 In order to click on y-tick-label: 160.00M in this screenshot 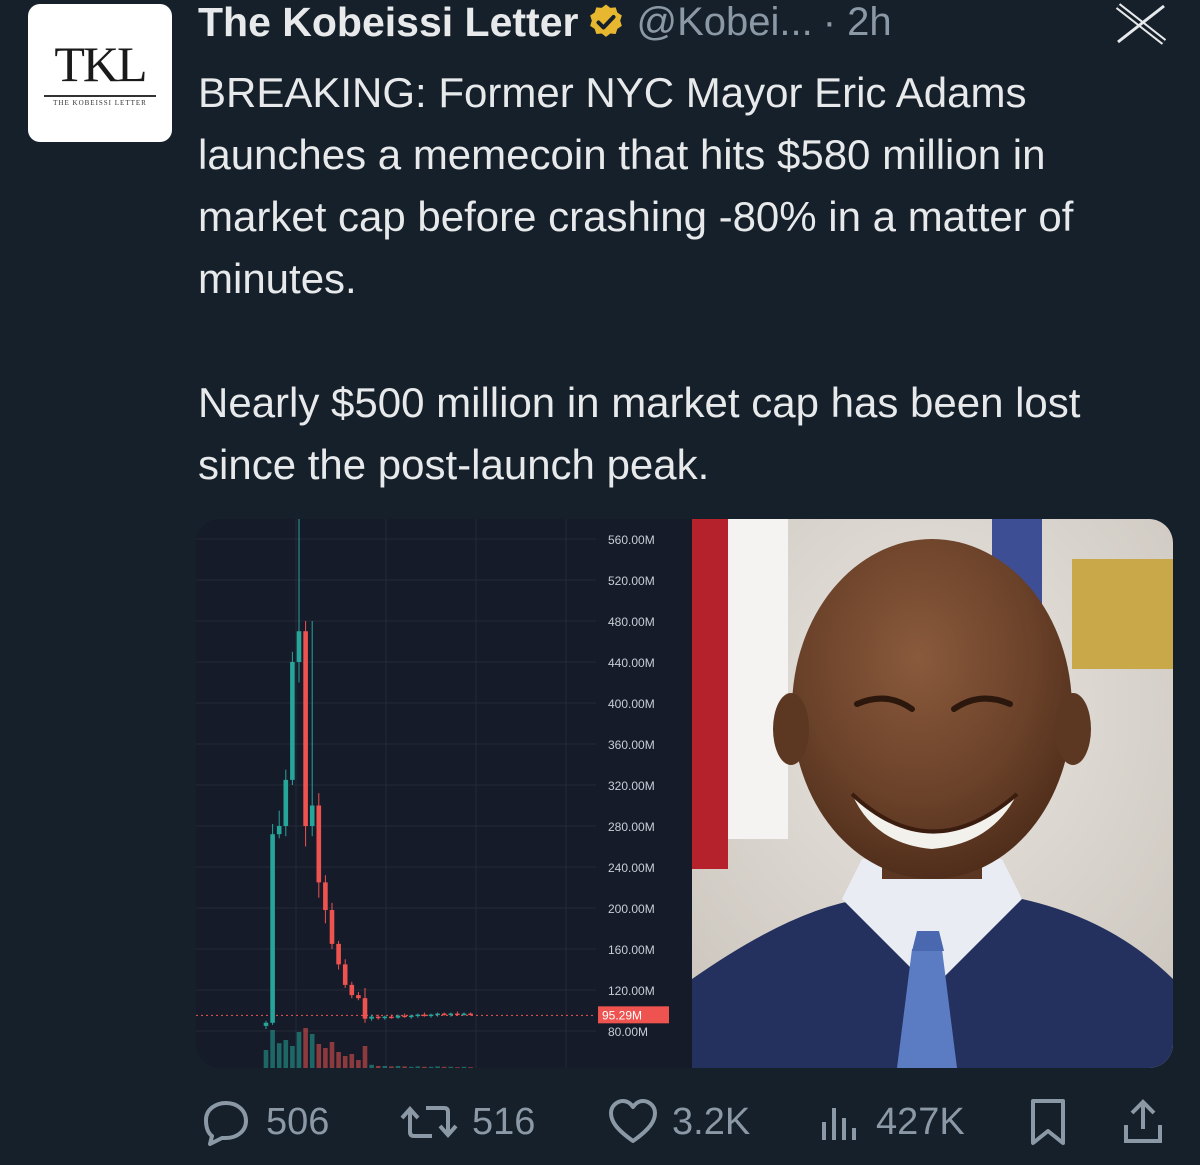, I will do `click(631, 950)`.